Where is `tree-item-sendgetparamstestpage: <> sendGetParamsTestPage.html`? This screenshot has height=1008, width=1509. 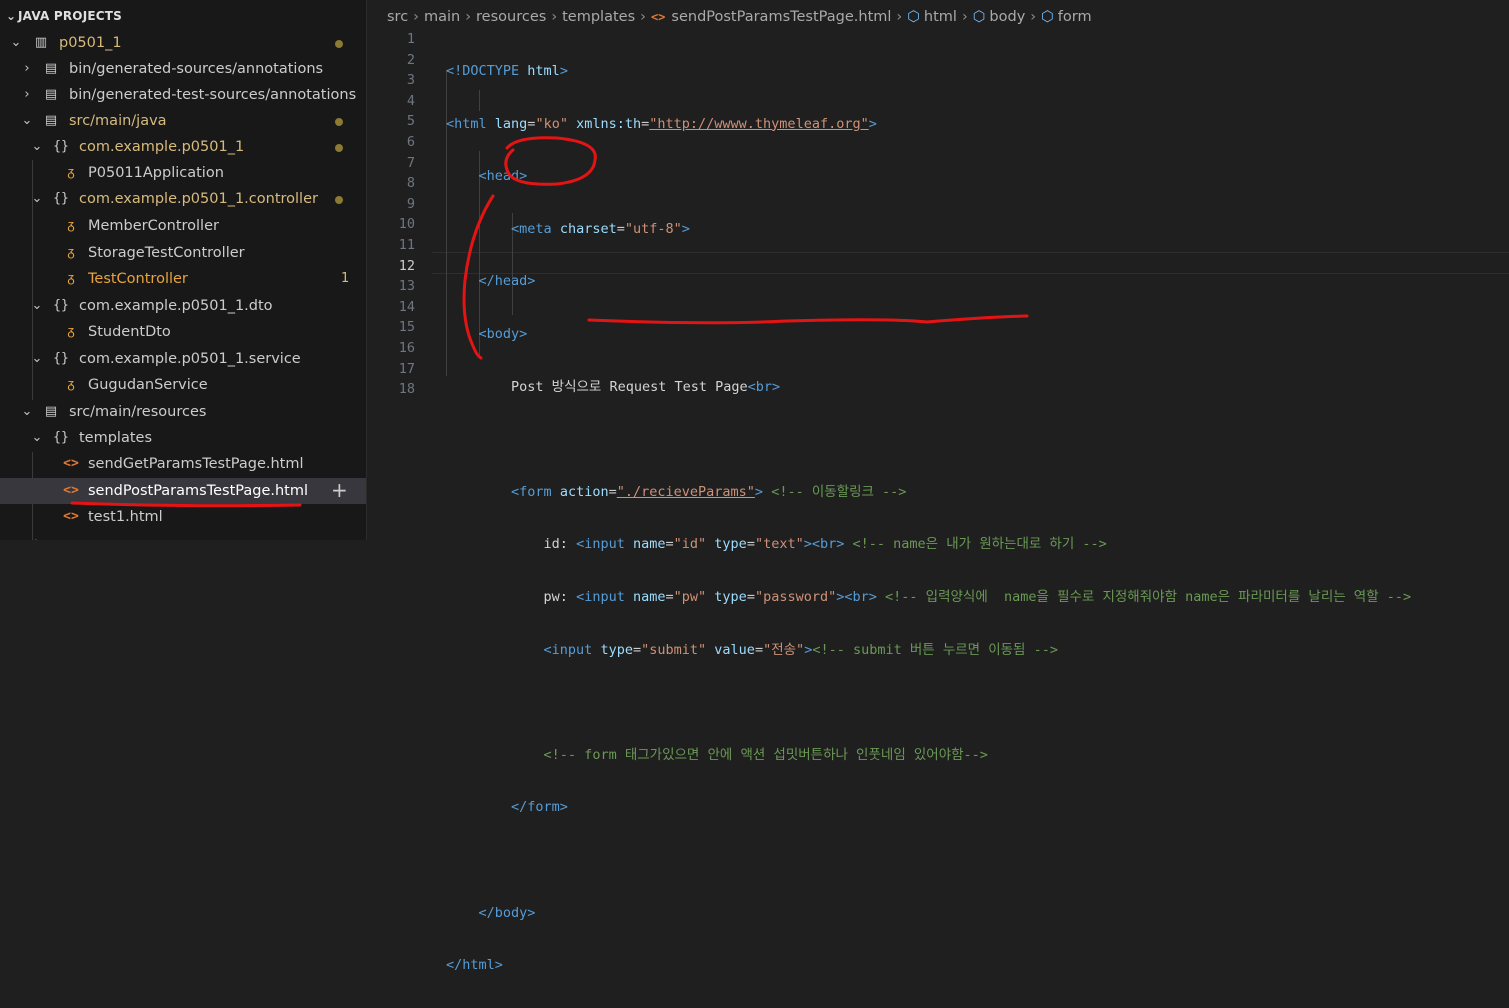 tree-item-sendgetparamstestpage: <> sendGetParamsTestPage.html is located at coordinates (183, 464).